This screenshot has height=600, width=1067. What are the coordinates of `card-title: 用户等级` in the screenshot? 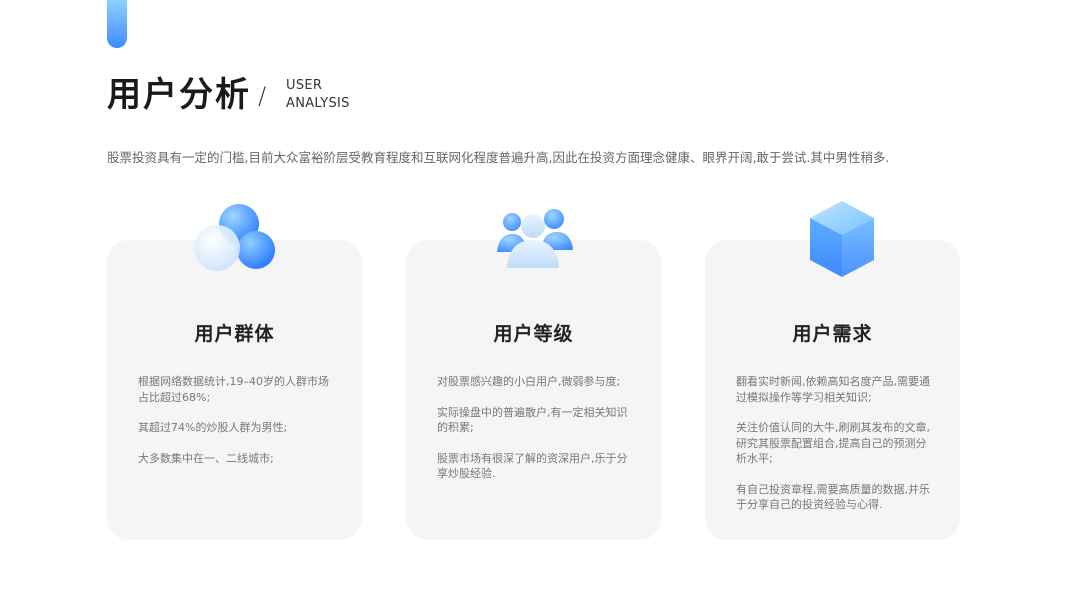 It's located at (533, 334).